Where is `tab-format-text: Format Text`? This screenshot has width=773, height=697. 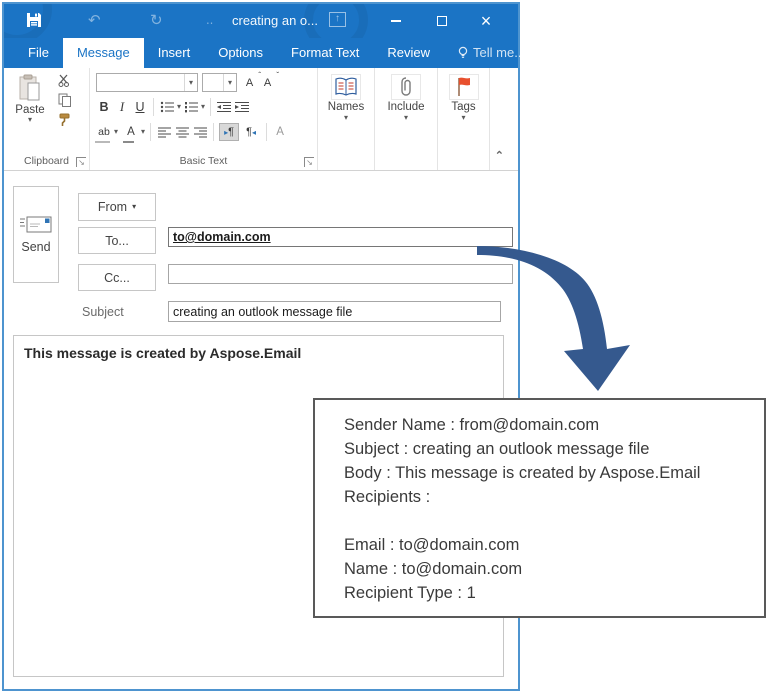
tab-format-text: Format Text is located at coordinates (325, 53).